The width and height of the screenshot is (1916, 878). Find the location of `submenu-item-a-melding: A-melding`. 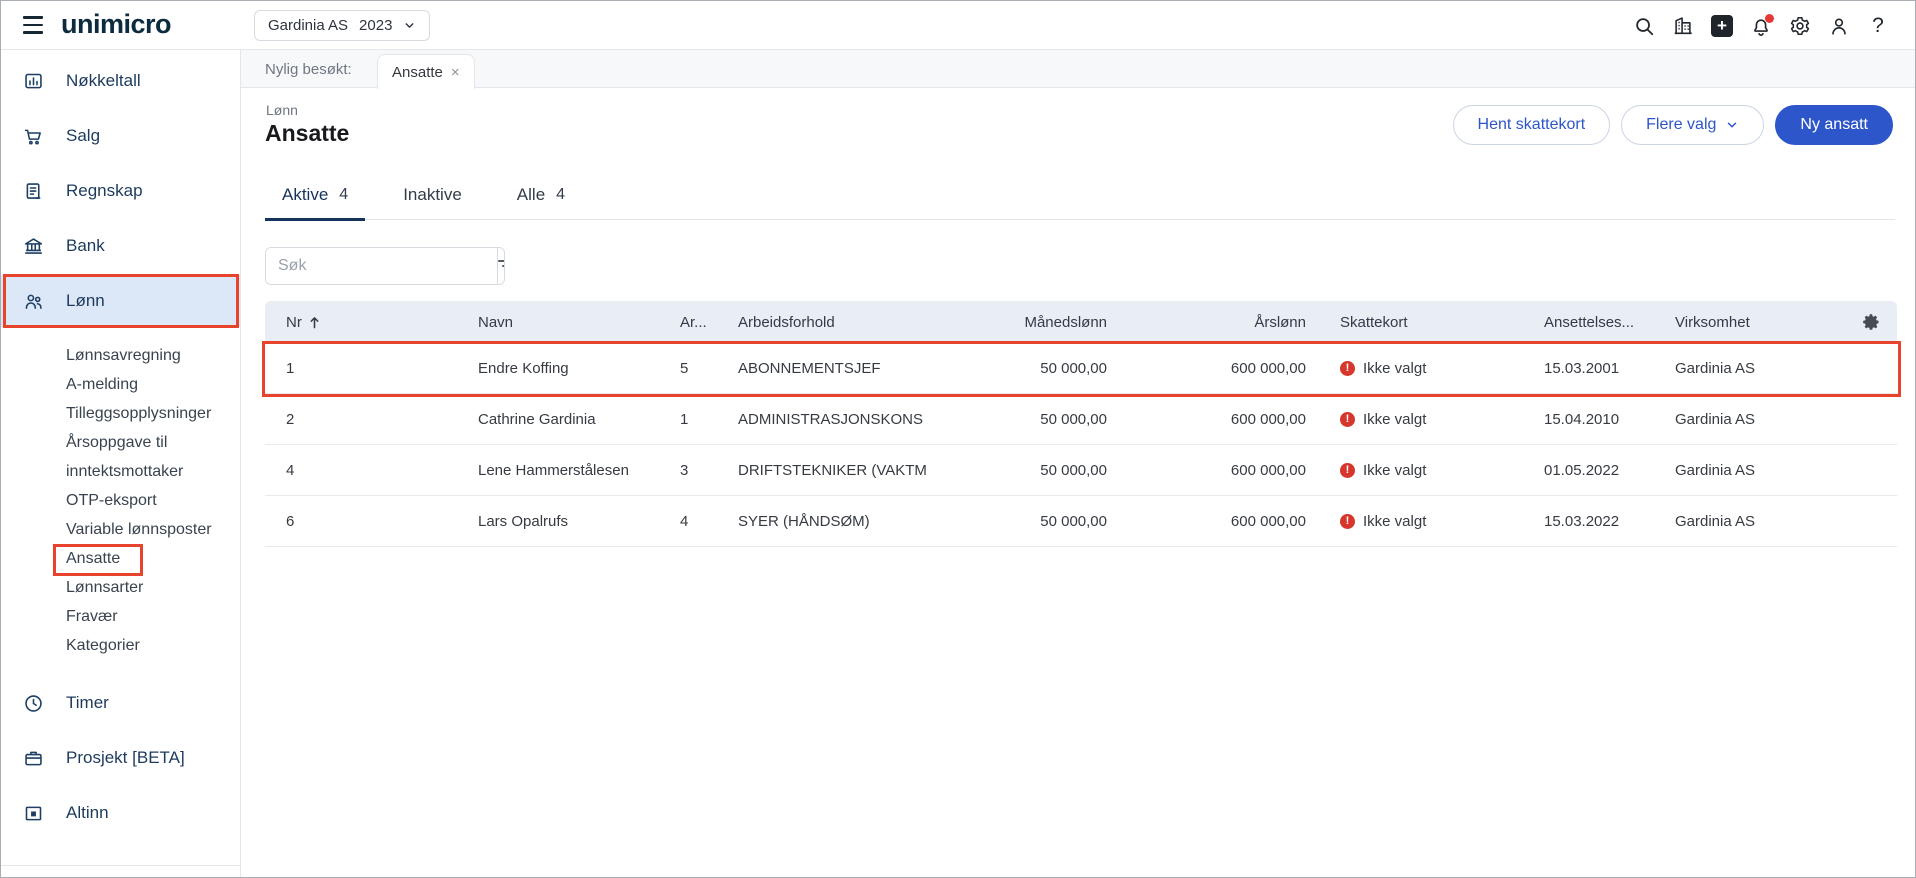

submenu-item-a-melding: A-melding is located at coordinates (120, 384).